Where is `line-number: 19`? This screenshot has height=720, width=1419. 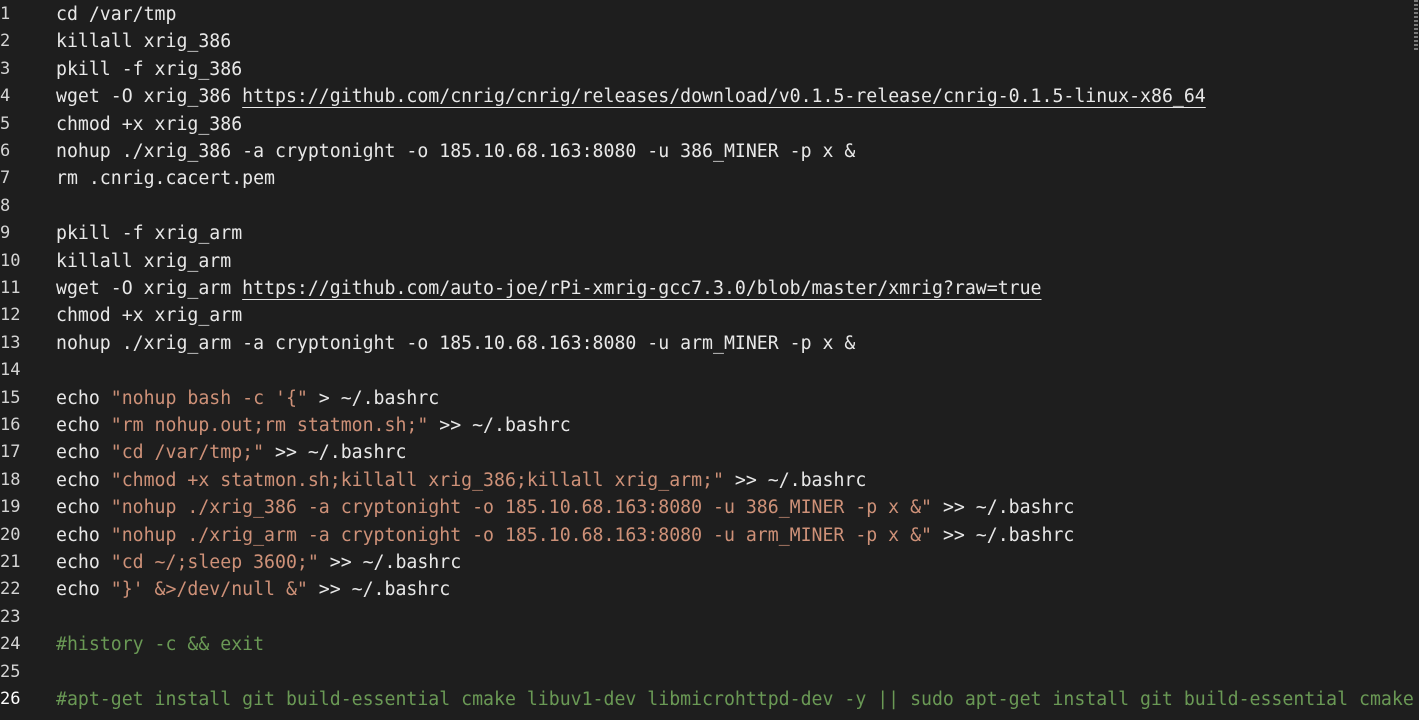 line-number: 19 is located at coordinates (10, 507).